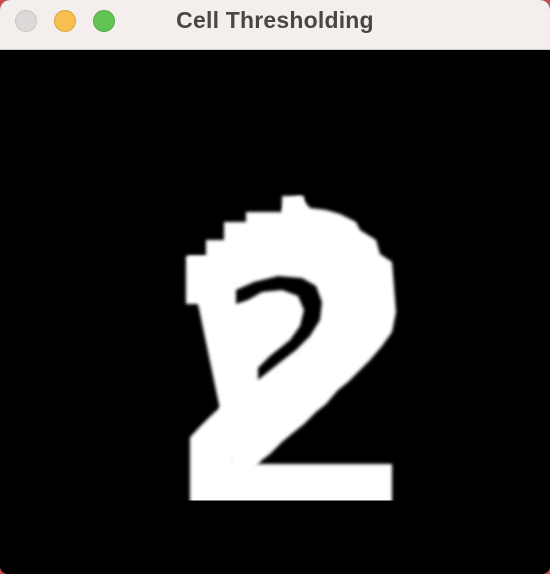  I want to click on title-bar: Cell Thresholding, so click(275, 25).